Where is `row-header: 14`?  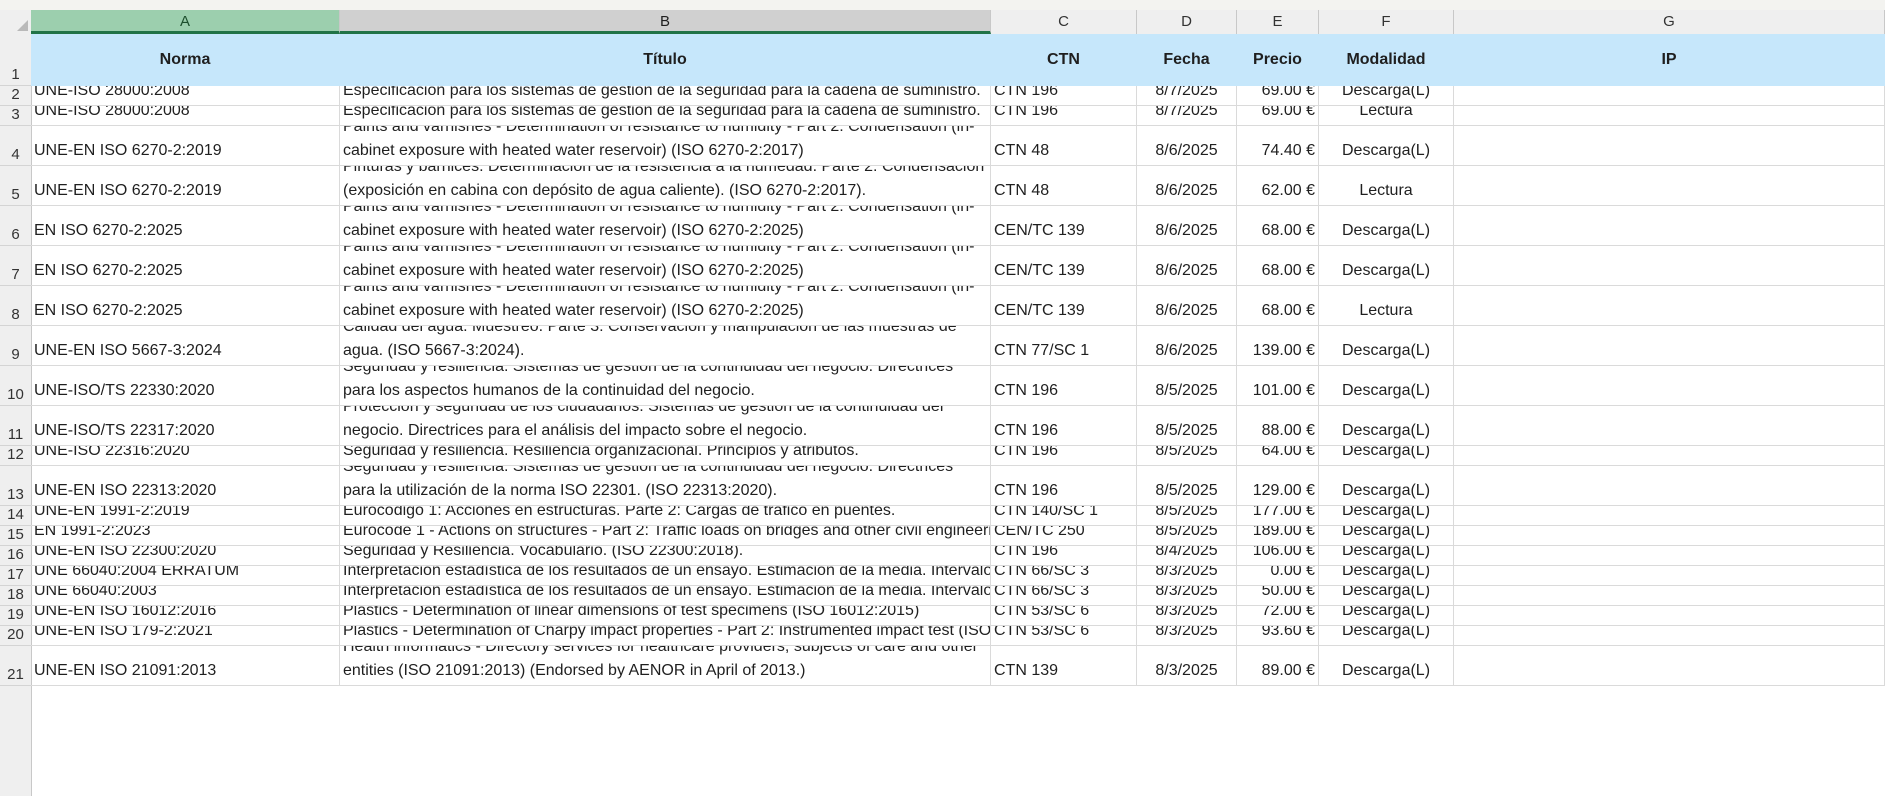
row-header: 14 is located at coordinates (15, 516).